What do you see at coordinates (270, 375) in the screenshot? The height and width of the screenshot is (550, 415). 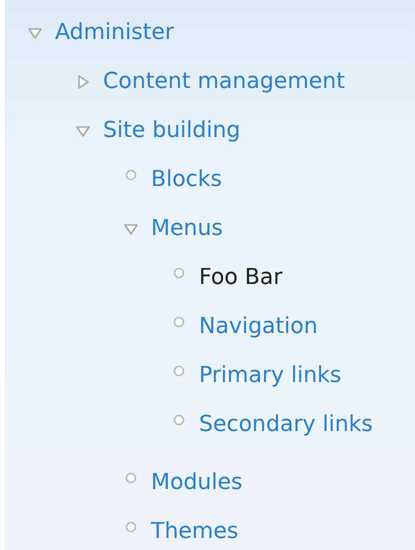 I see `menu-link: Primary links` at bounding box center [270, 375].